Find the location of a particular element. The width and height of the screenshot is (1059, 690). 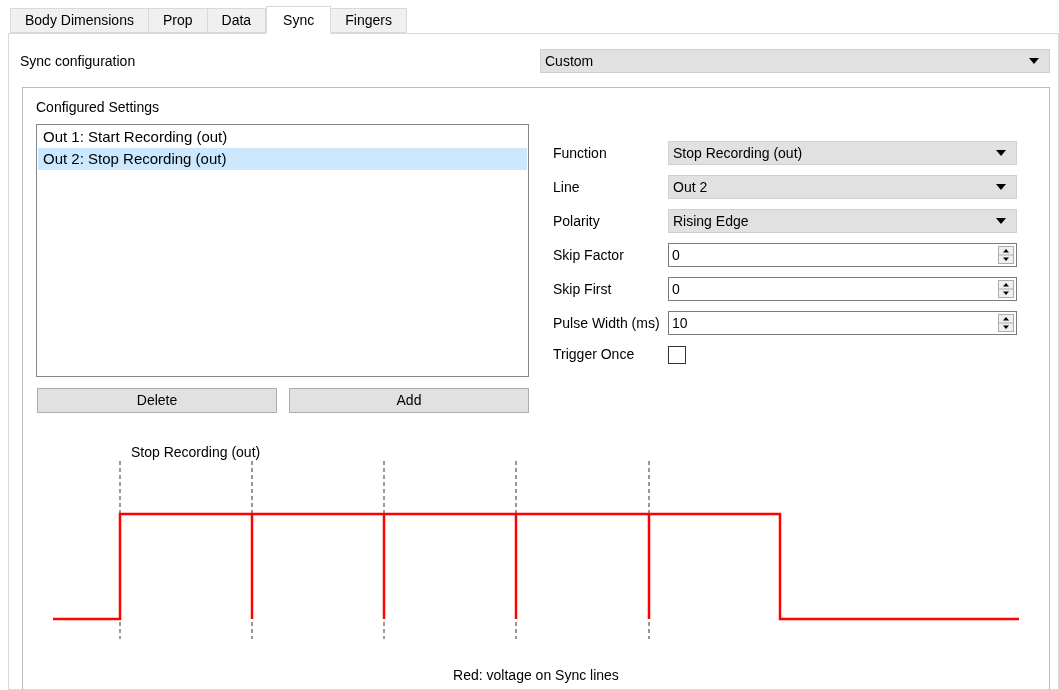

field-label: Skip Factor is located at coordinates (589, 255).